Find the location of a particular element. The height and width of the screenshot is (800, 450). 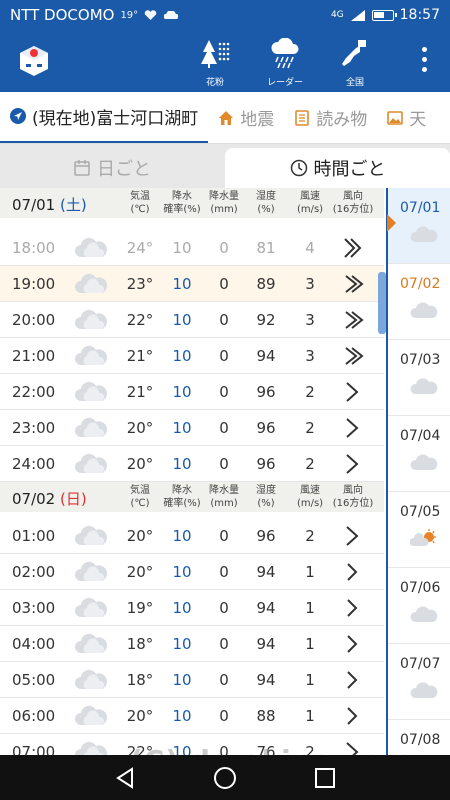

home-icon is located at coordinates (225, 778).